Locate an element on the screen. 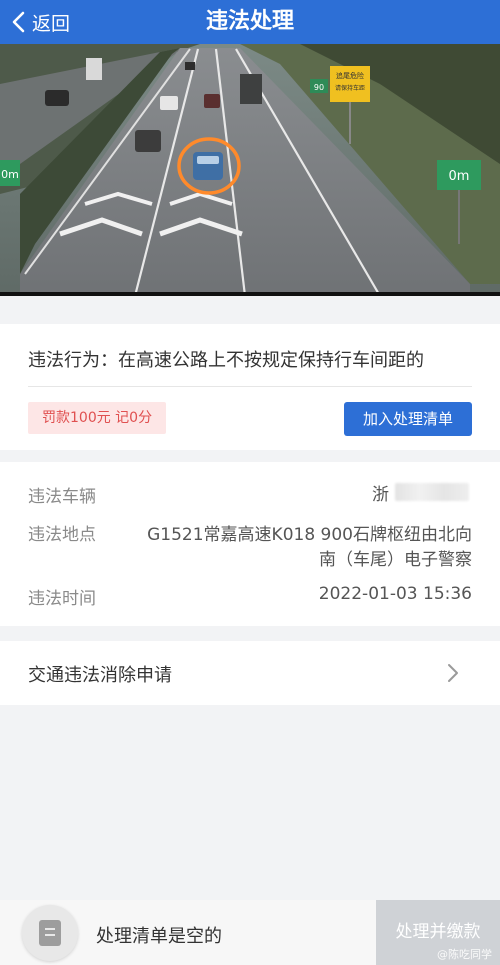  process-list-button is located at coordinates (50, 933).